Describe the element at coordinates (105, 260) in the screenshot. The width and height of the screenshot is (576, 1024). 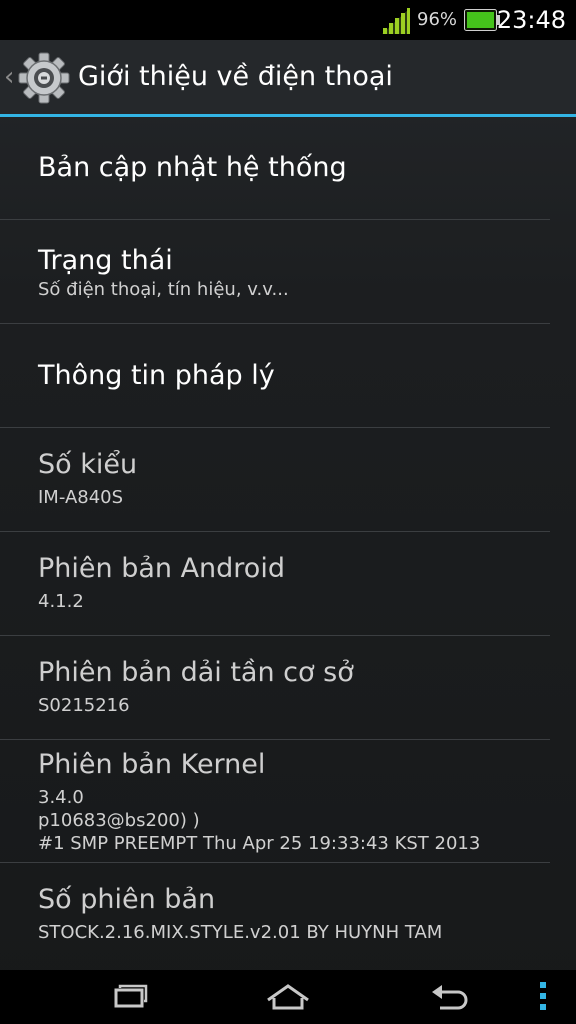
I see `list-item-title: Trạng thái` at that location.